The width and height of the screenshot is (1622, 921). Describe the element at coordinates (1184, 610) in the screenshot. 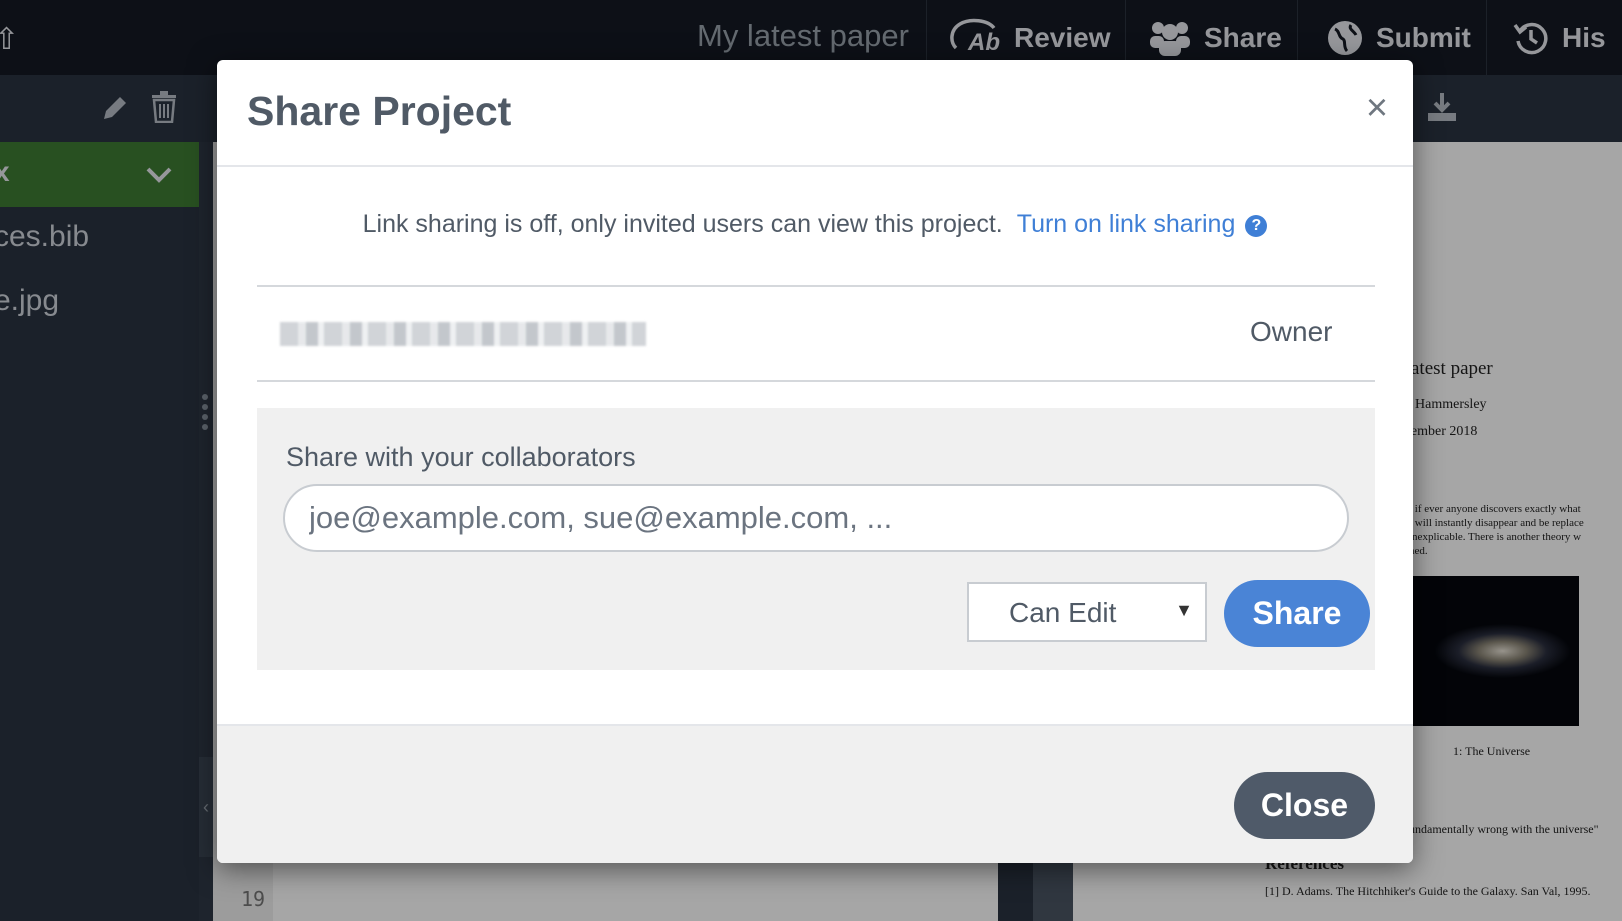

I see `dropdown-arrow-icon: ▼` at that location.